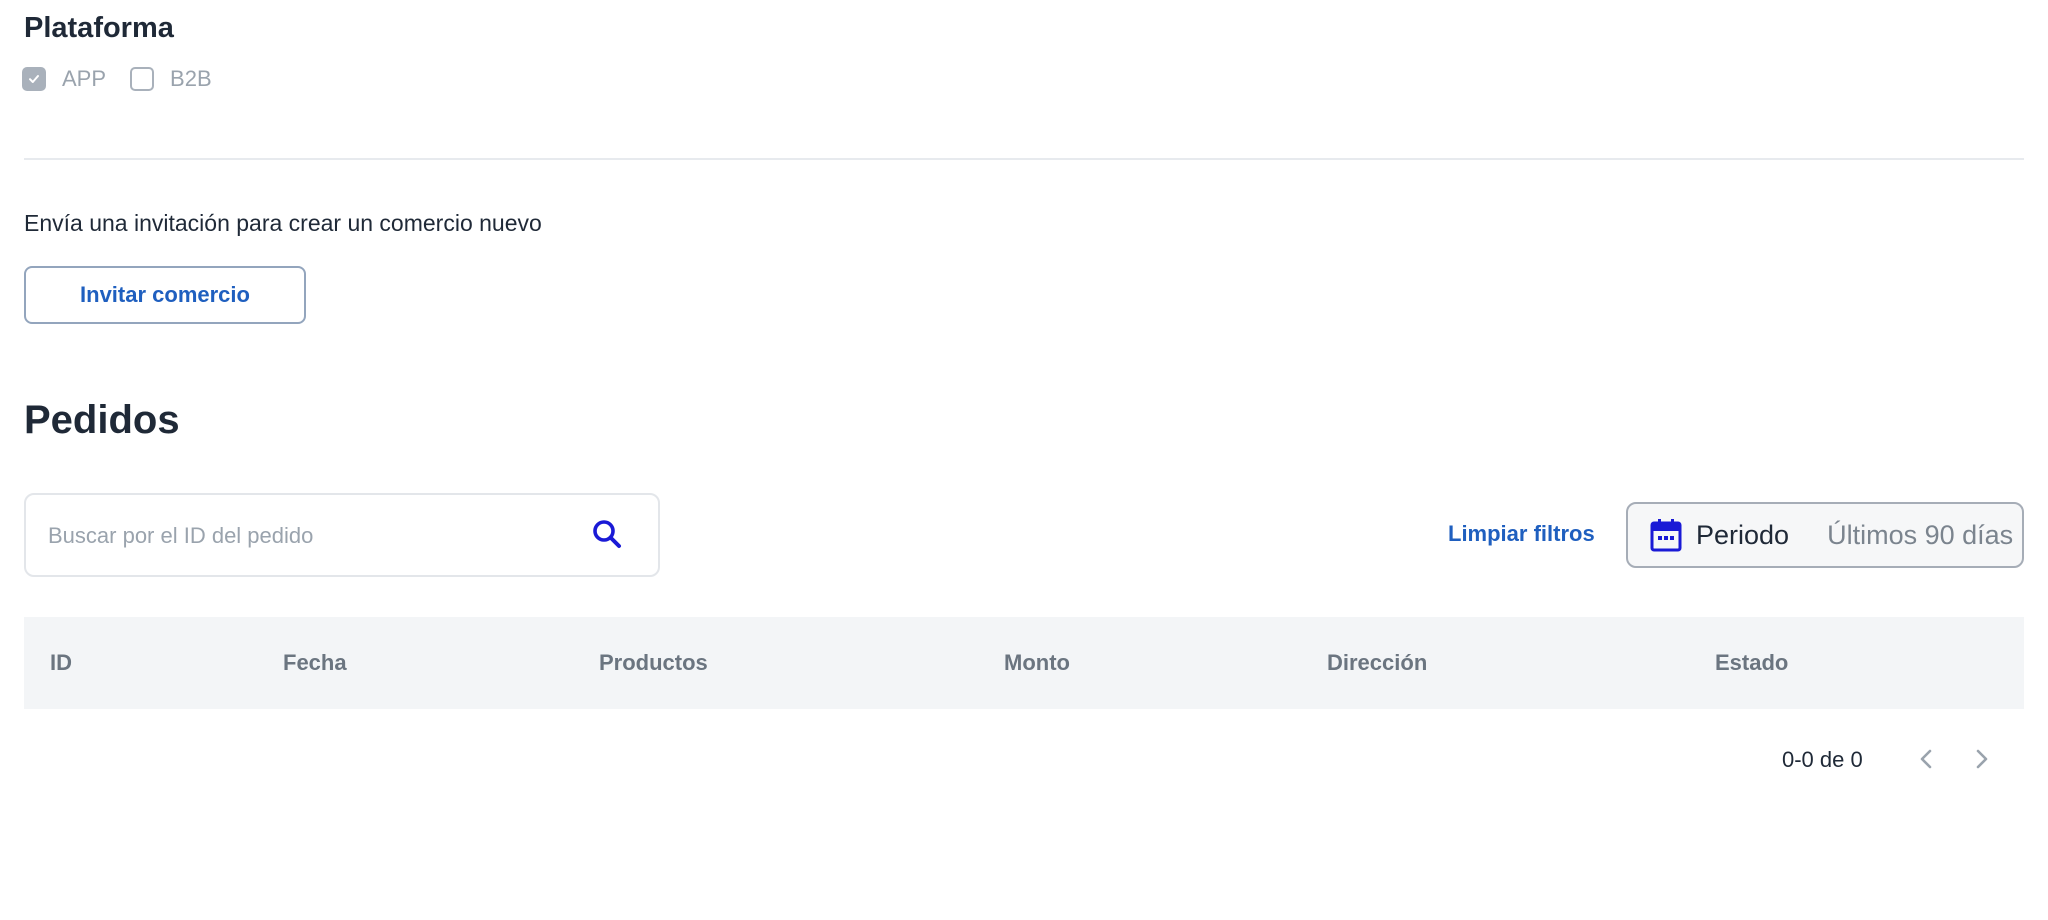  Describe the element at coordinates (165, 295) in the screenshot. I see `invite-merchant-button: Invitar comercio` at that location.